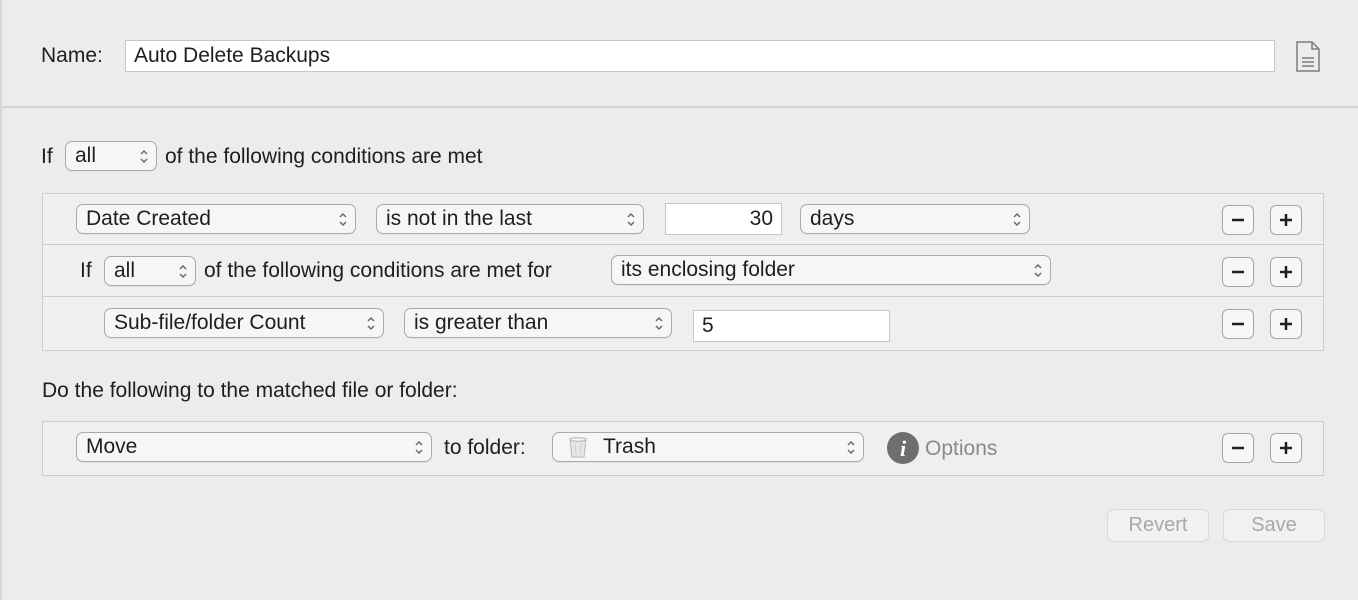  What do you see at coordinates (254, 447) in the screenshot?
I see `action-popup: Move` at bounding box center [254, 447].